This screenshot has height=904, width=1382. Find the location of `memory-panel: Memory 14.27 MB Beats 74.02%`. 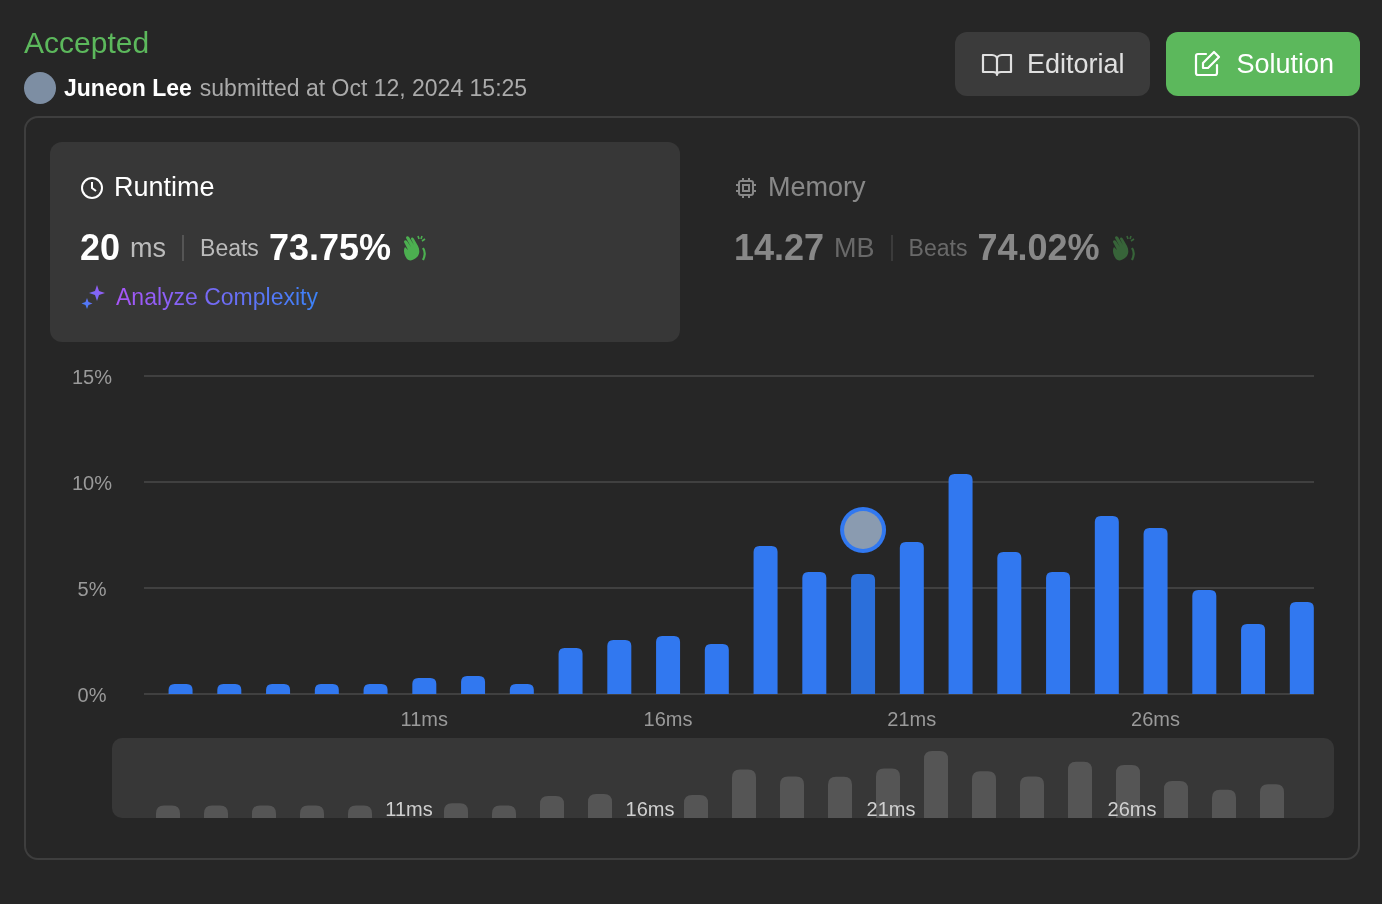

memory-panel: Memory 14.27 MB Beats 74.02% is located at coordinates (1019, 242).